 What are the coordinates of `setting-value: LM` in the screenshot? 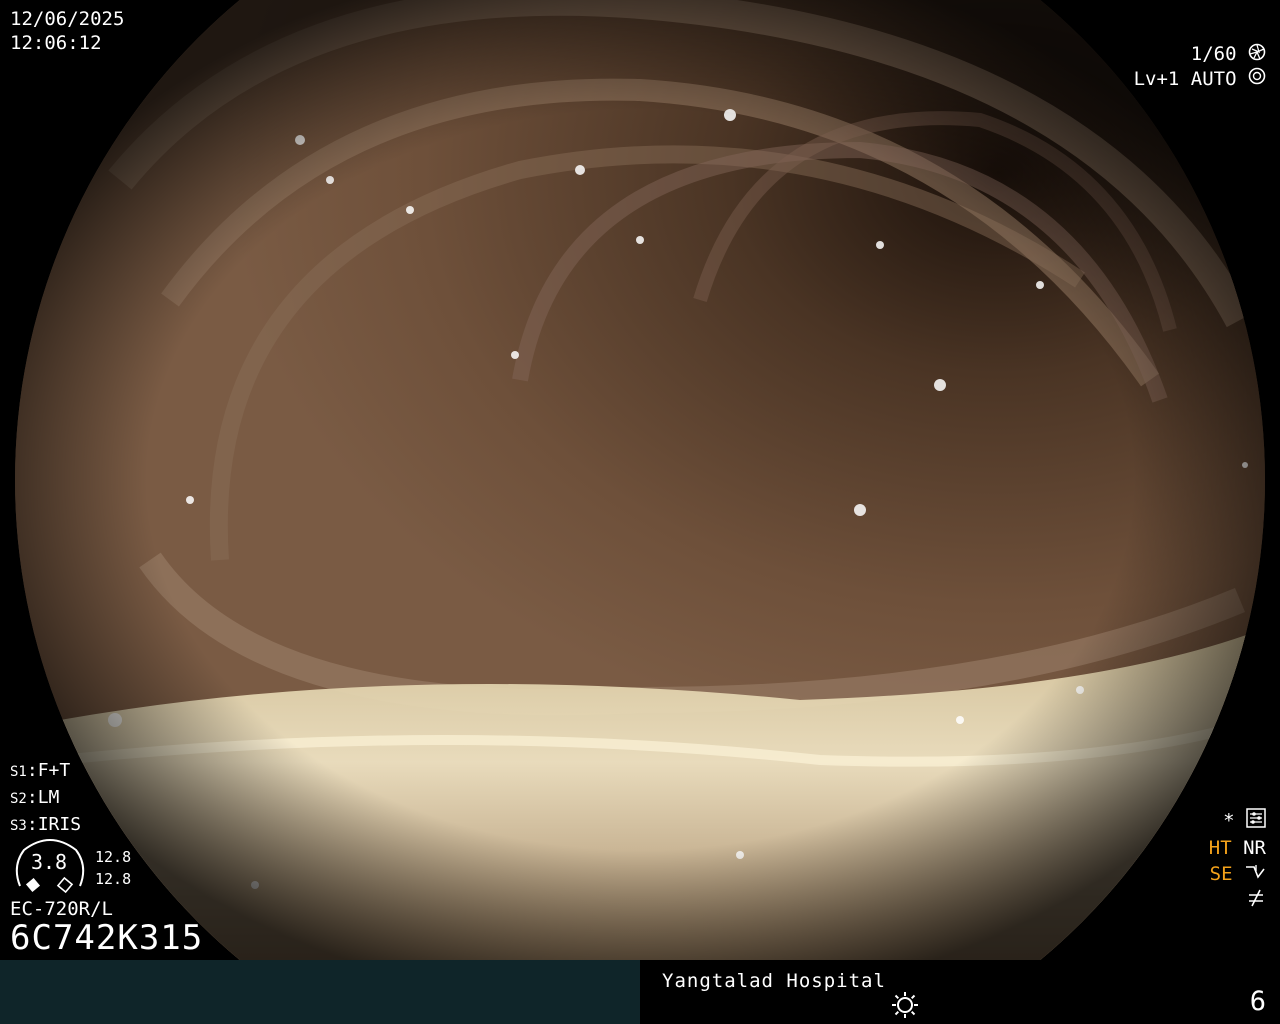 It's located at (48, 797).